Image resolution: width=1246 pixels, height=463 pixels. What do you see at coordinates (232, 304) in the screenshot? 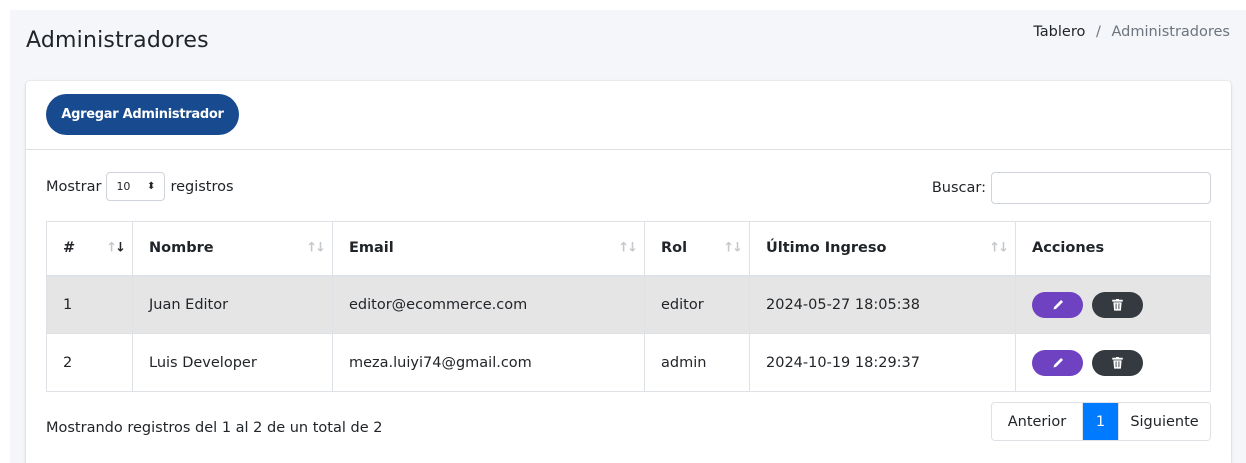
I see `cell-name: Juan Editor` at bounding box center [232, 304].